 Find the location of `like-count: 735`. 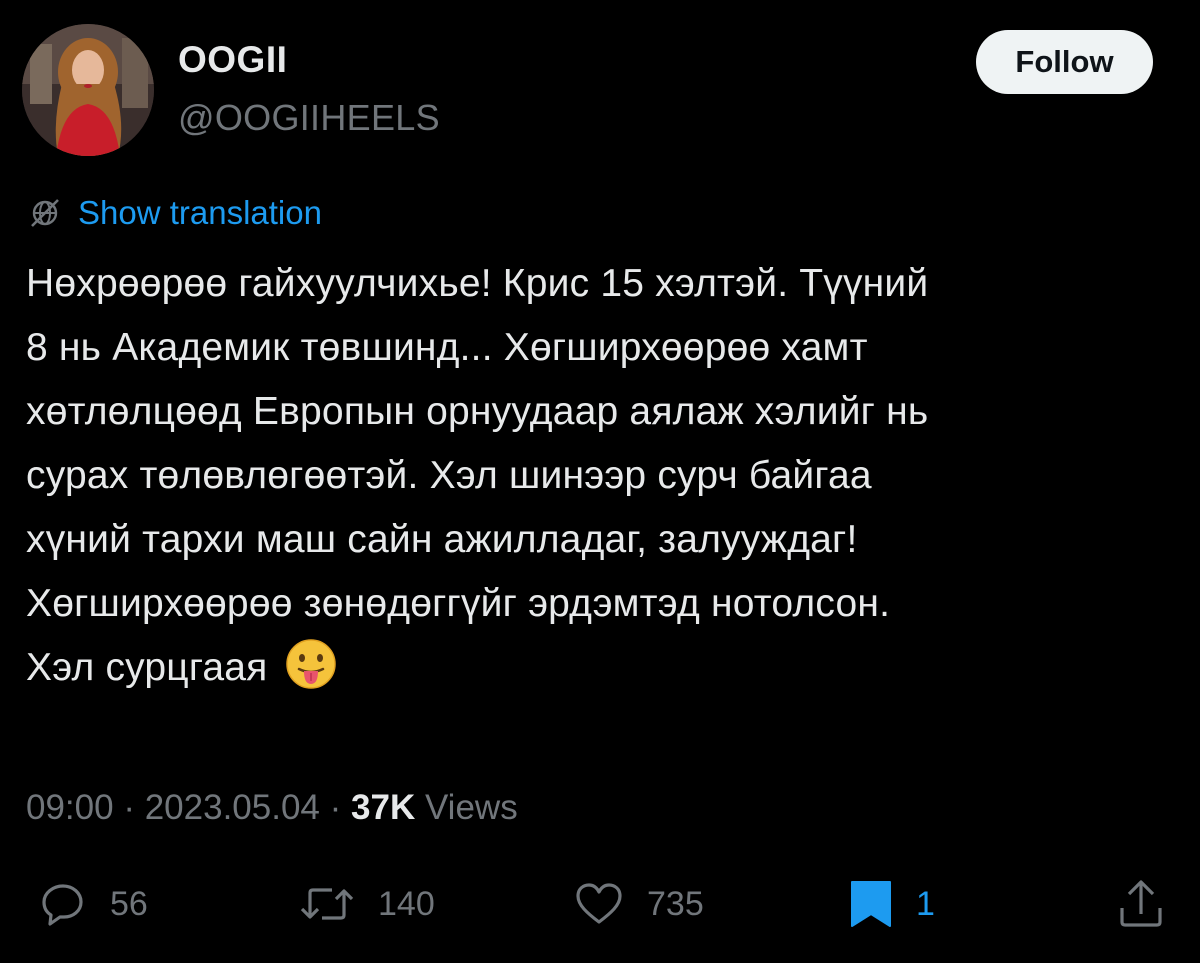

like-count: 735 is located at coordinates (675, 903).